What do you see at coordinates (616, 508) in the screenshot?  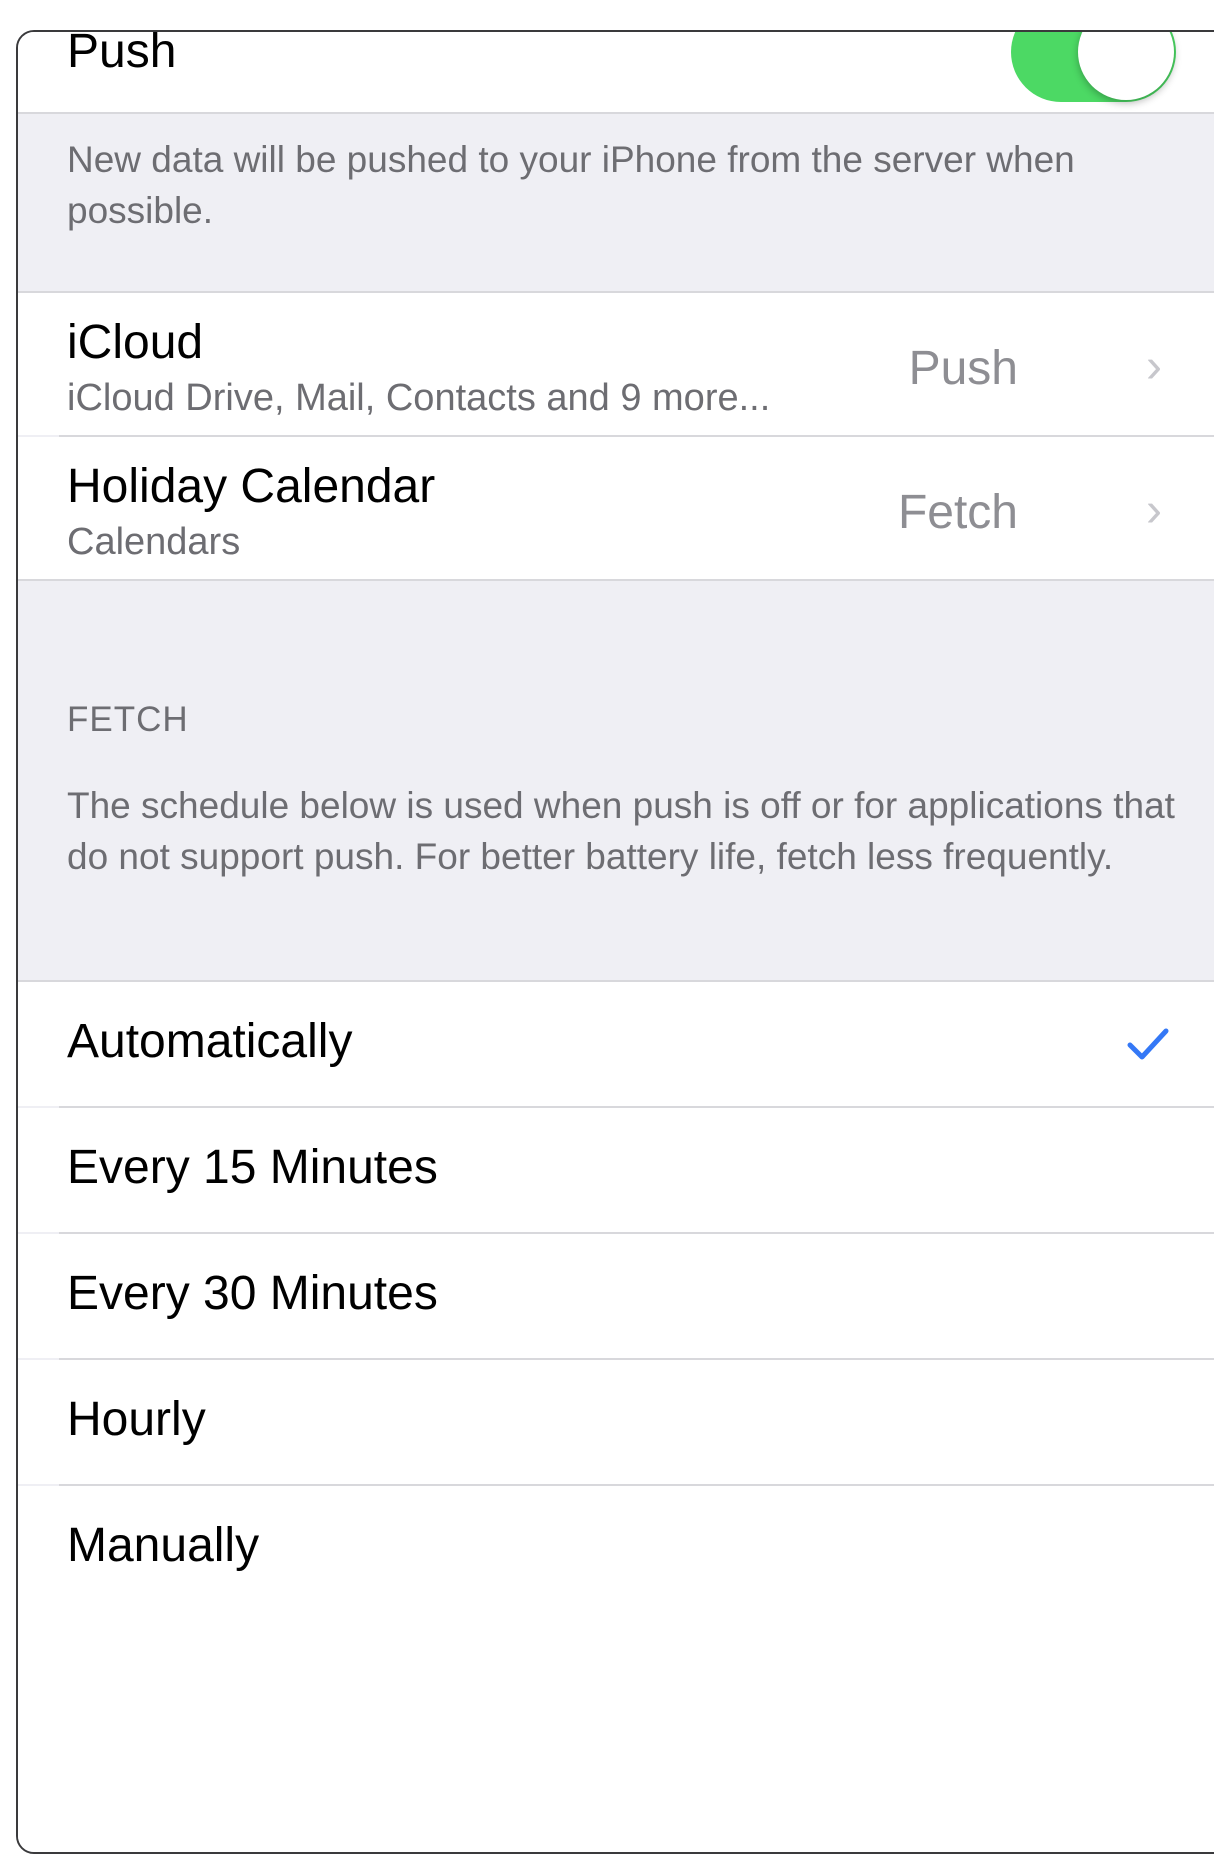 I see `account-row-holiday-calendar: Holiday Calendar Calendars Fetch ›` at bounding box center [616, 508].